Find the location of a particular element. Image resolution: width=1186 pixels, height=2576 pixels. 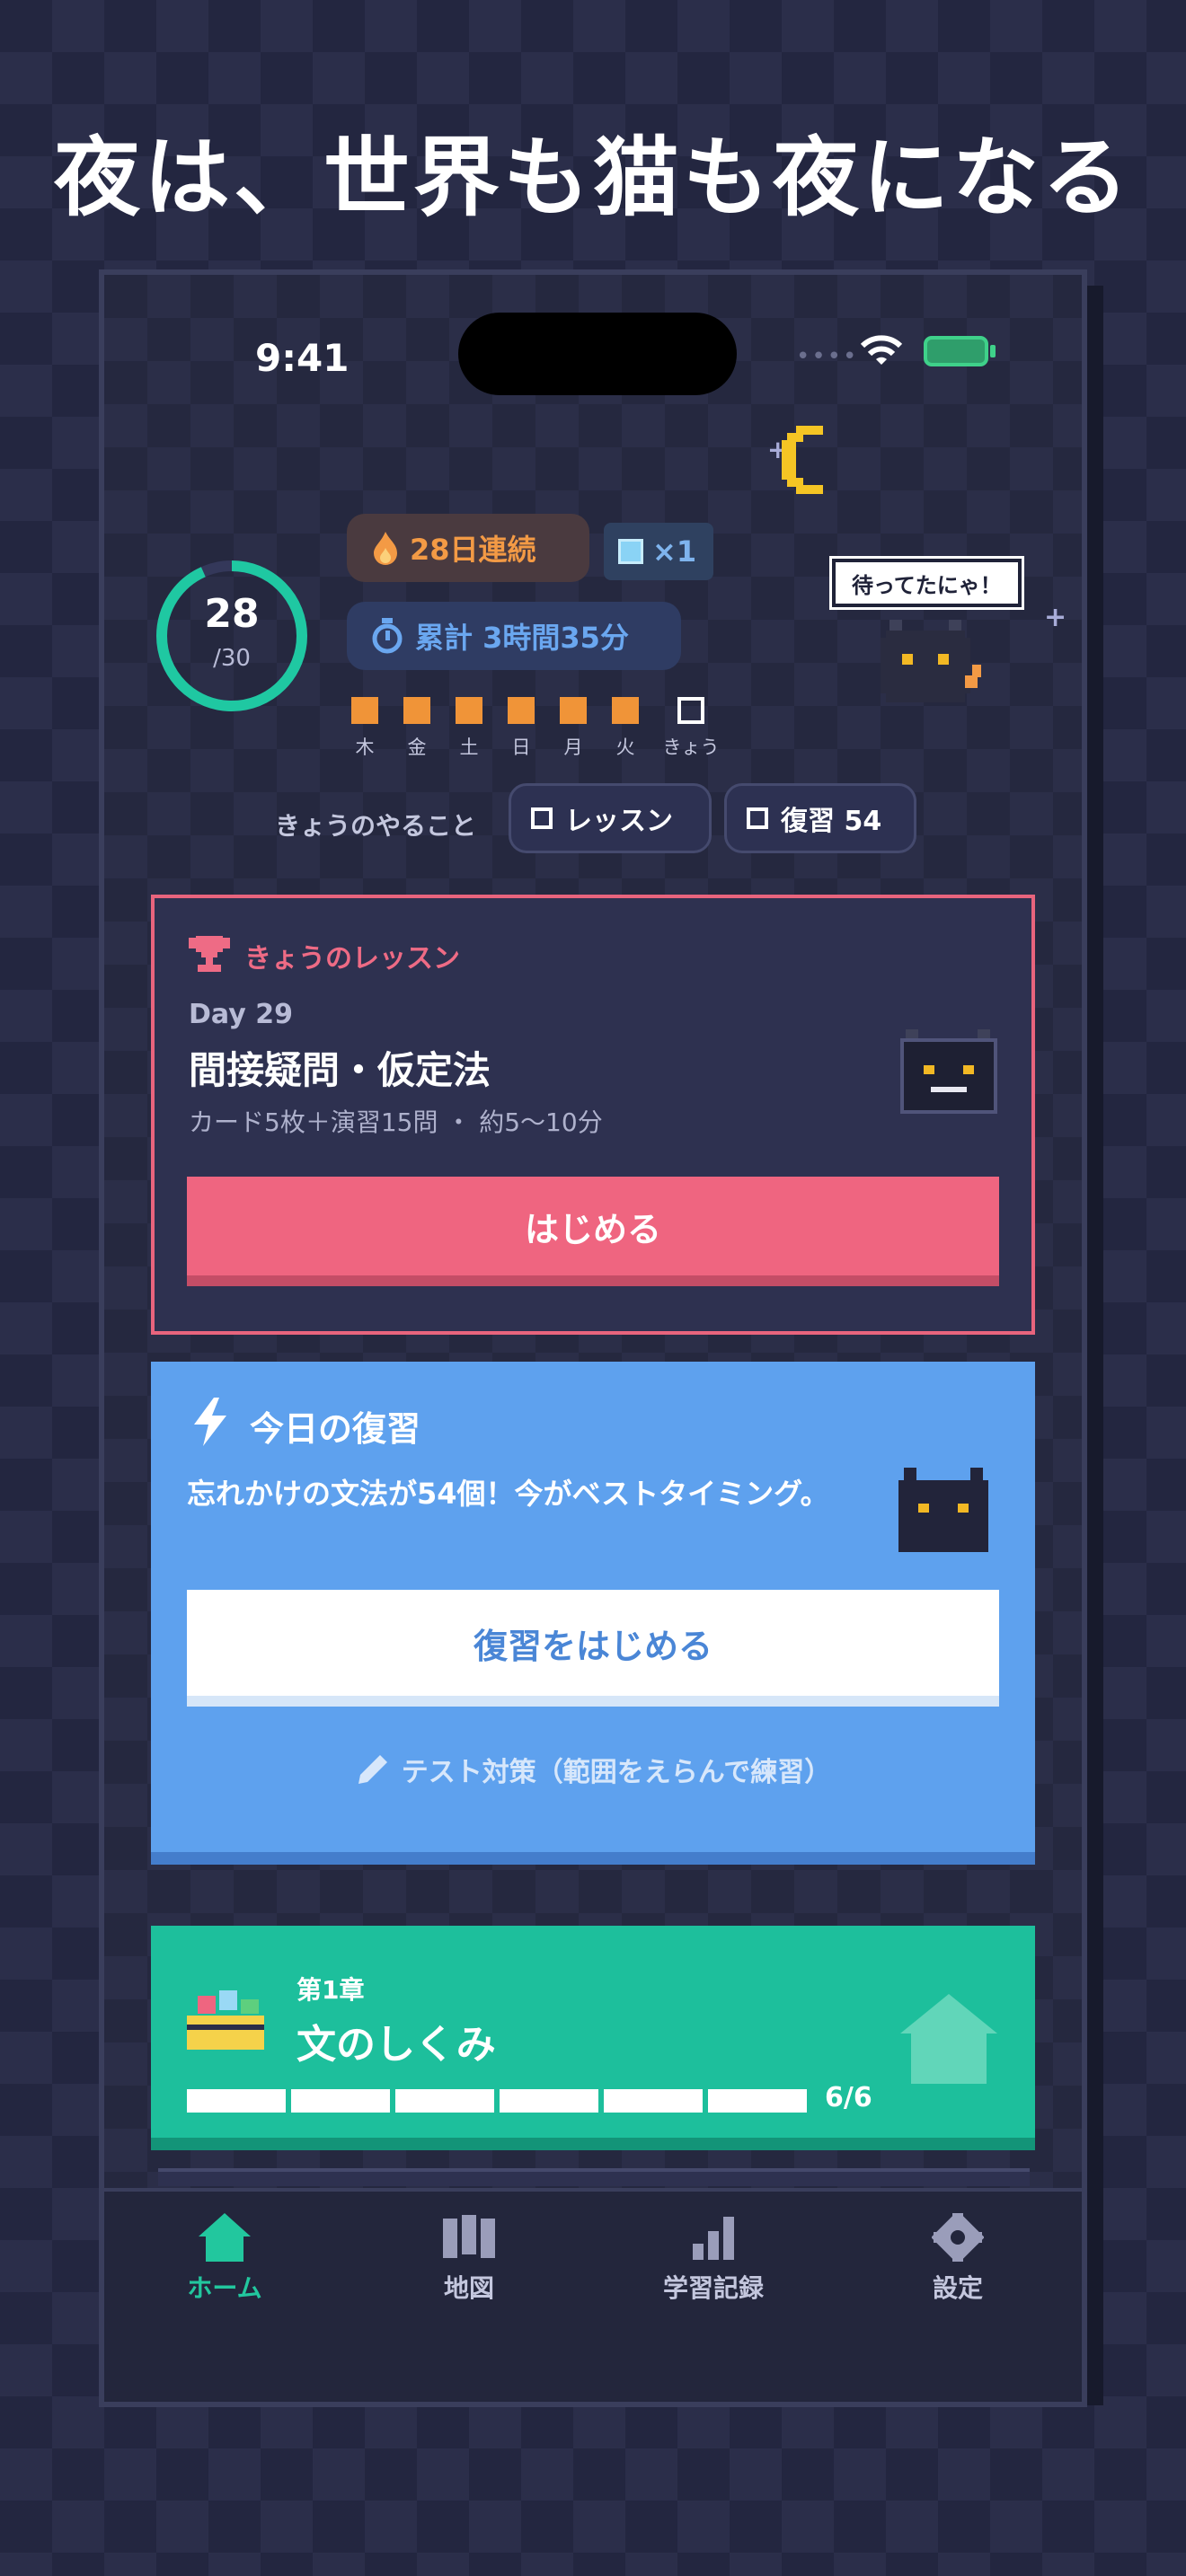

tab-label: 地図 is located at coordinates (468, 2288).